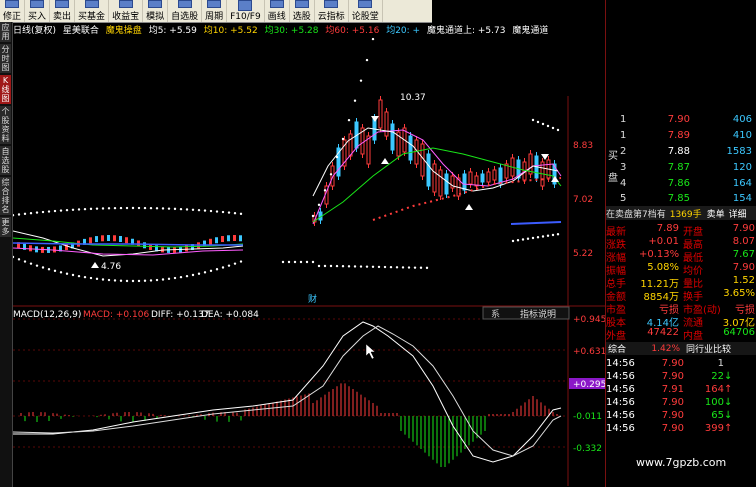 The width and height of the screenshot is (756, 487). What do you see at coordinates (688, 121) in the screenshot?
I see `order-book-row: 1 7.90 406` at bounding box center [688, 121].